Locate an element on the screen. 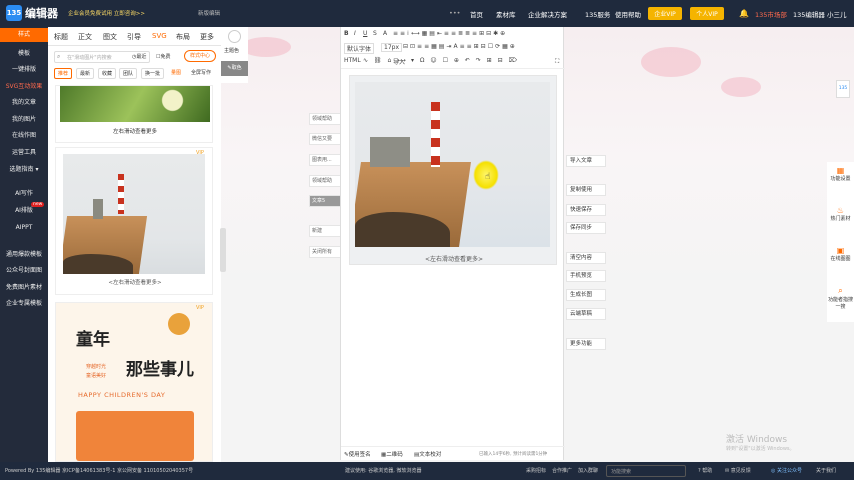 This screenshot has height=480, width=854. format-icons: ≡≡⁞⟷▦▤⇤≡≡≣≣≡⊞⊟✱⊕ is located at coordinates (450, 33).